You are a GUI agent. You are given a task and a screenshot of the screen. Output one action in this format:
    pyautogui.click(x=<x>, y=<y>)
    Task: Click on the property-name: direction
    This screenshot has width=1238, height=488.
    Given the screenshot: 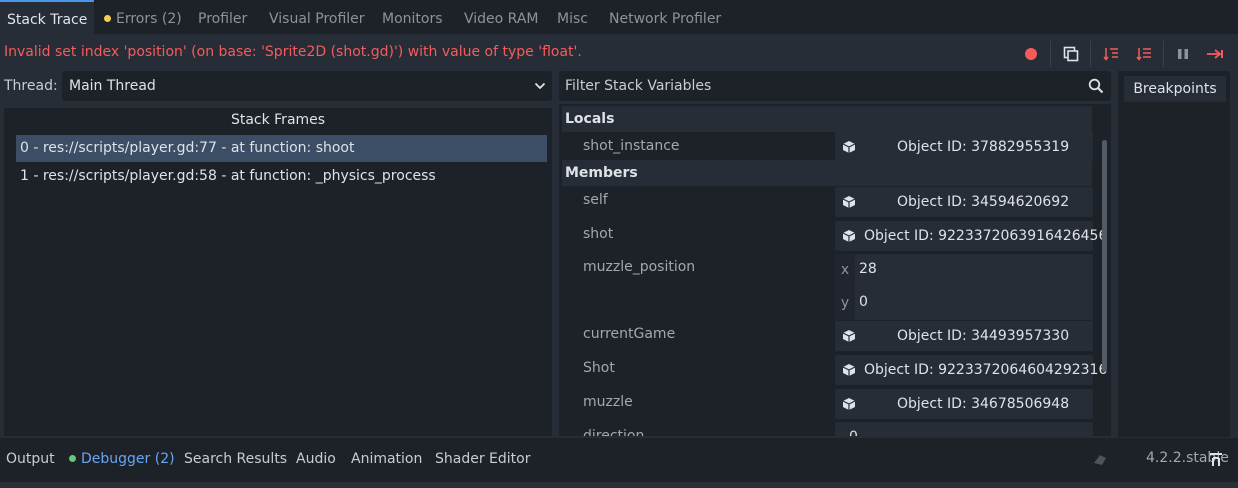 What is the action you would take?
    pyautogui.click(x=614, y=432)
    